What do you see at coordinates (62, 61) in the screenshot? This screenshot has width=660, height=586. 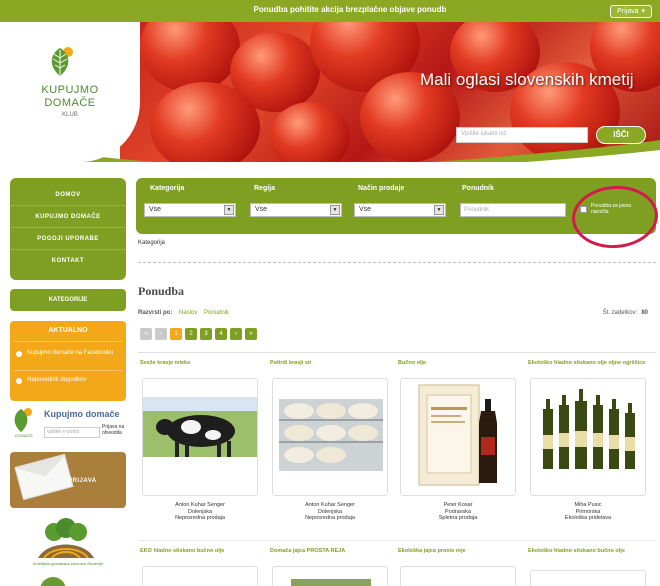 I see `leaf-logo-icon` at bounding box center [62, 61].